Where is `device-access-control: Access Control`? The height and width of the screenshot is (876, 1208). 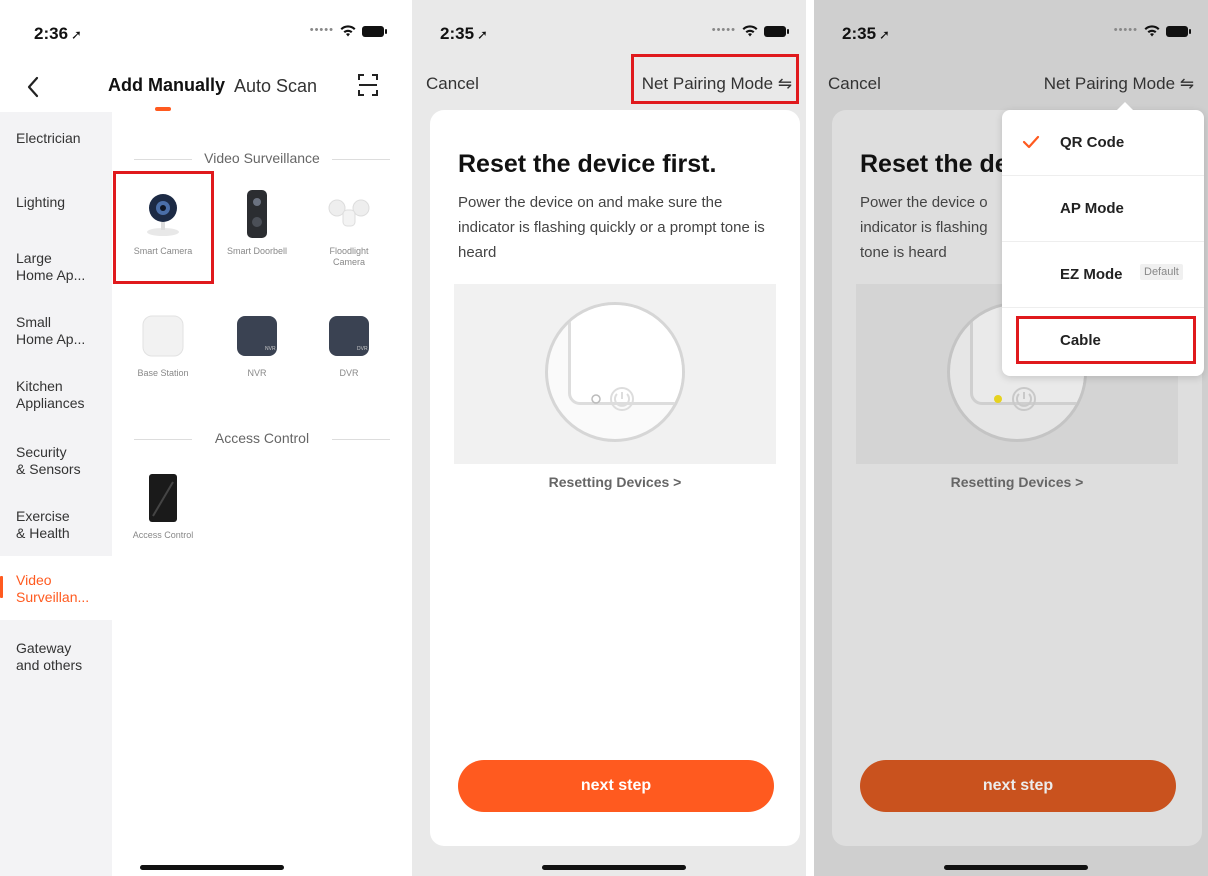 device-access-control: Access Control is located at coordinates (163, 506).